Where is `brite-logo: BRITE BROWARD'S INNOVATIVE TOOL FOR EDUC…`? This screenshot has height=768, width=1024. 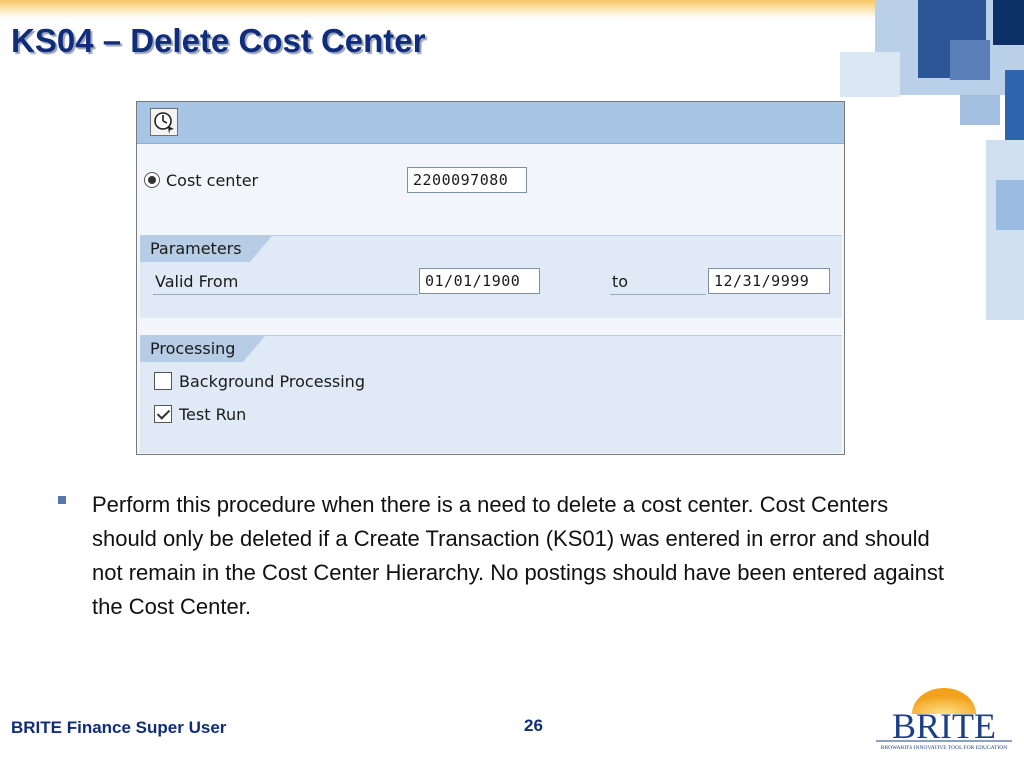
brite-logo: BRITE BROWARD'S INNOVATIVE TOOL FOR EDUC… is located at coordinates (944, 722).